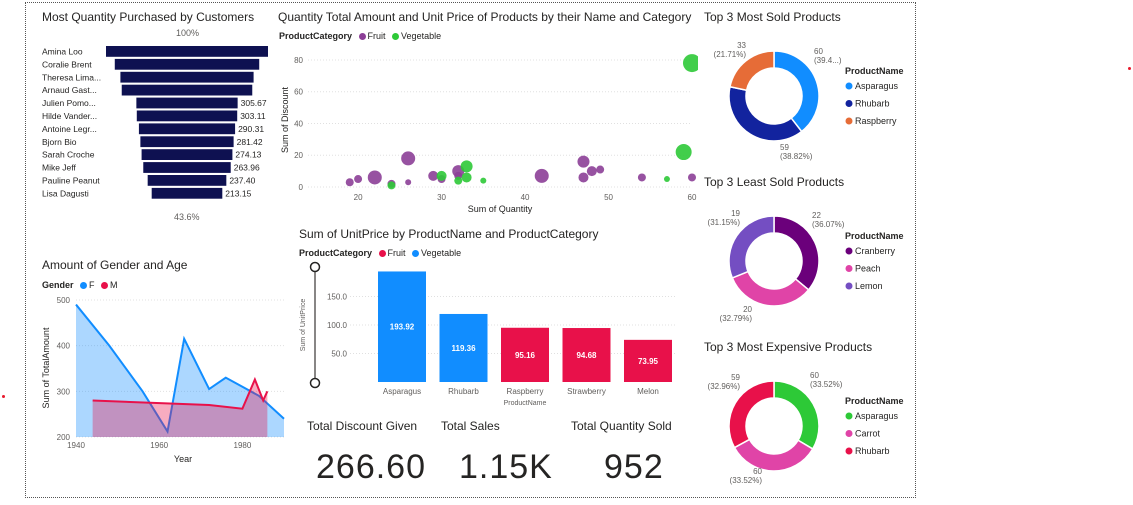 Image resolution: width=1133 pixels, height=505 pixels. I want to click on funnel-value-label: 305.67, so click(254, 103).